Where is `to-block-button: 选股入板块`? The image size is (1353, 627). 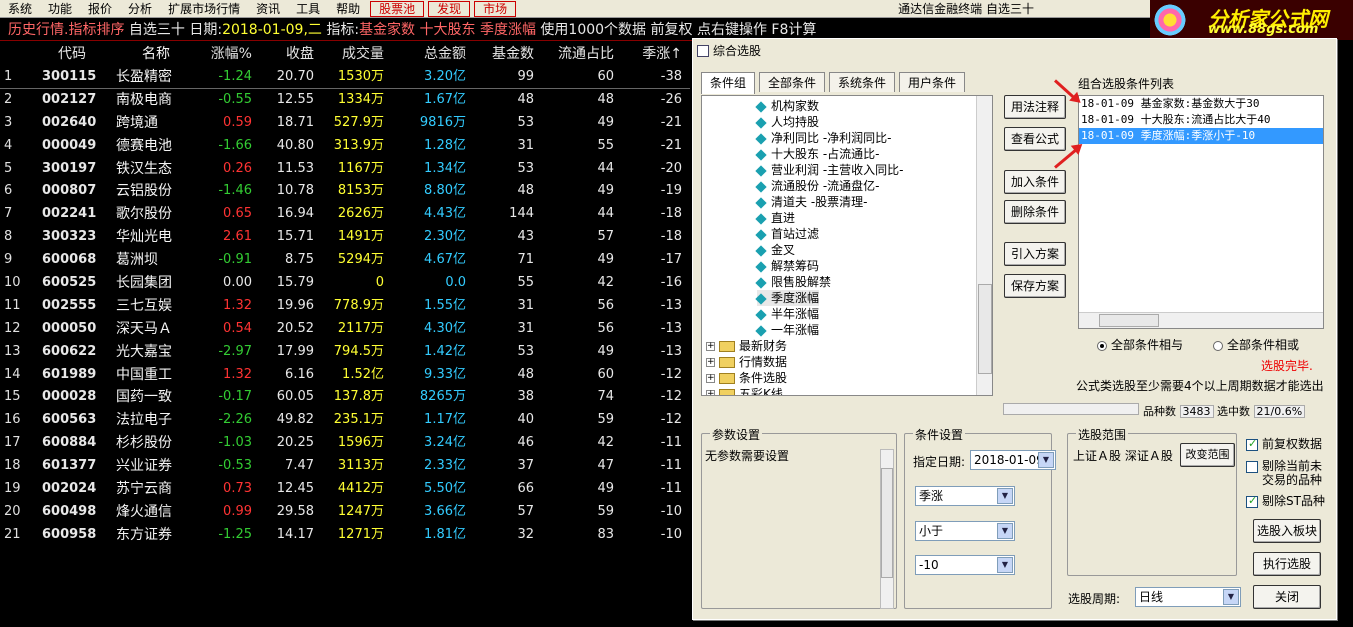 to-block-button: 选股入板块 is located at coordinates (1287, 531).